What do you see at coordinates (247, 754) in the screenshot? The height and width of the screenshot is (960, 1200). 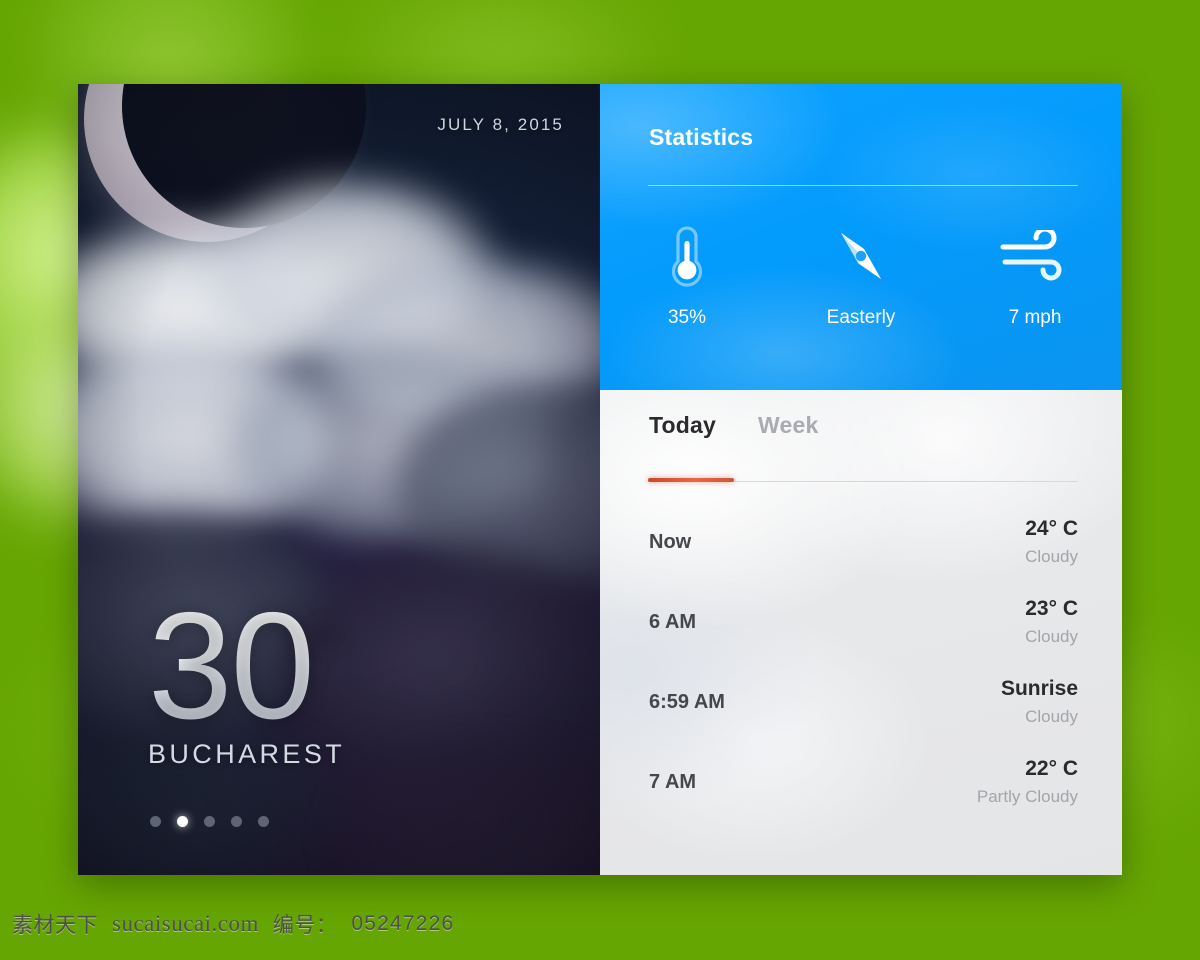 I see `hero-city: BUCHAREST` at bounding box center [247, 754].